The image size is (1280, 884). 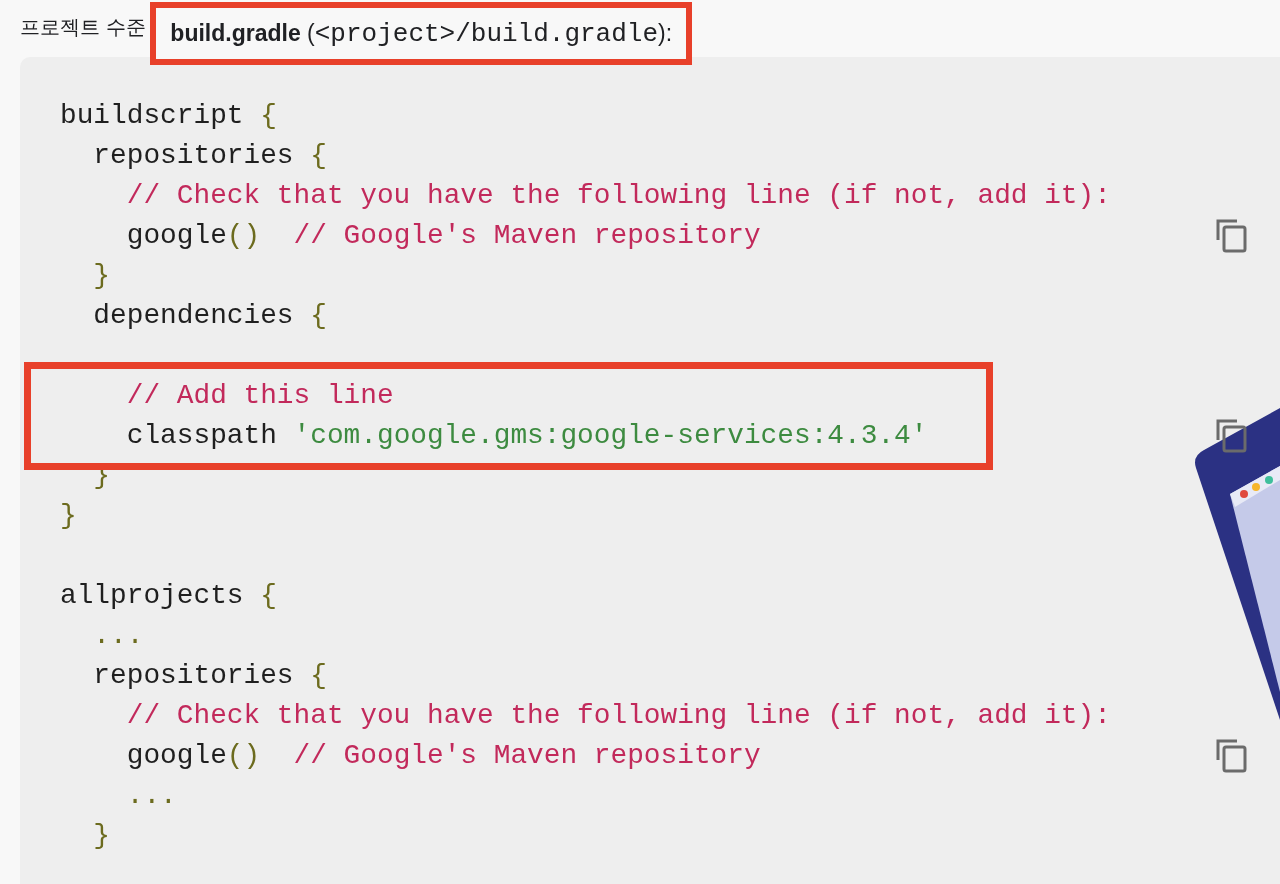 I want to click on code-line: dependencies {, so click(x=209, y=316).